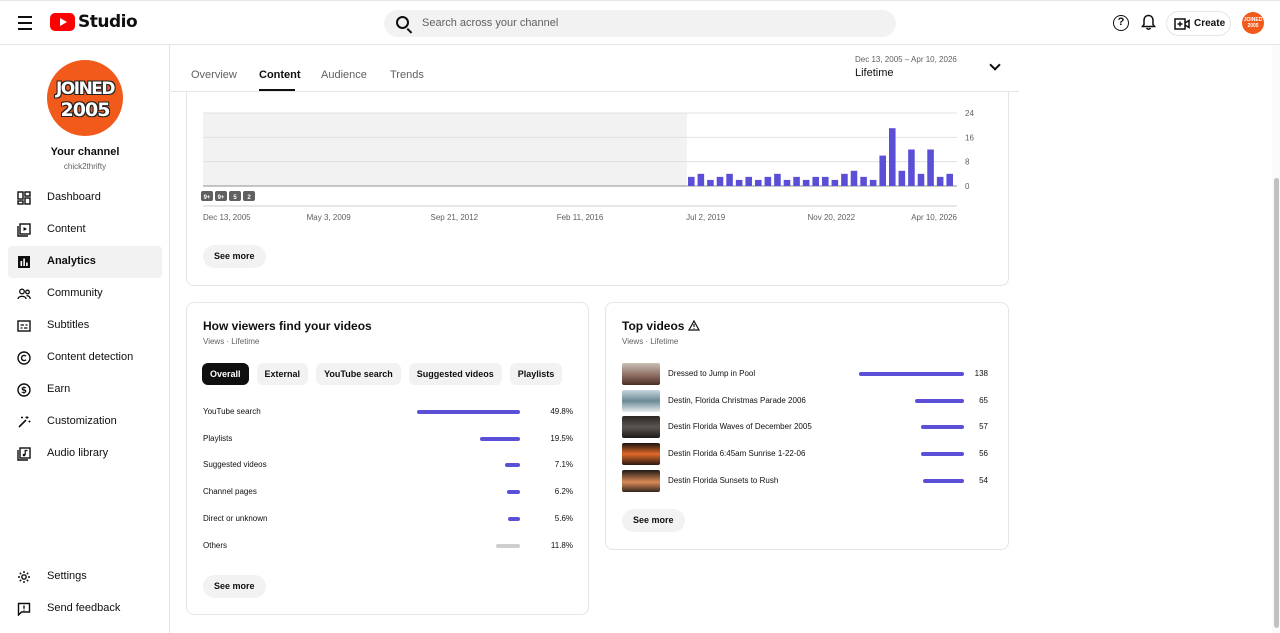 The height and width of the screenshot is (633, 1280). I want to click on traffic-source-row: Playlists 19.5%, so click(388, 439).